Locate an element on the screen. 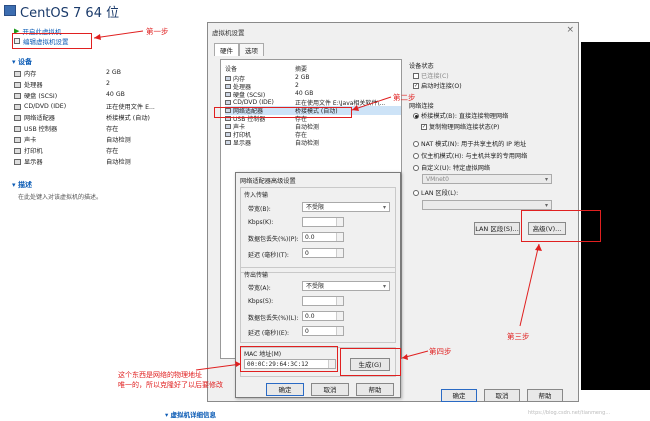 This screenshot has height=421, width=650. arrow-step1 is located at coordinates (118, 34).